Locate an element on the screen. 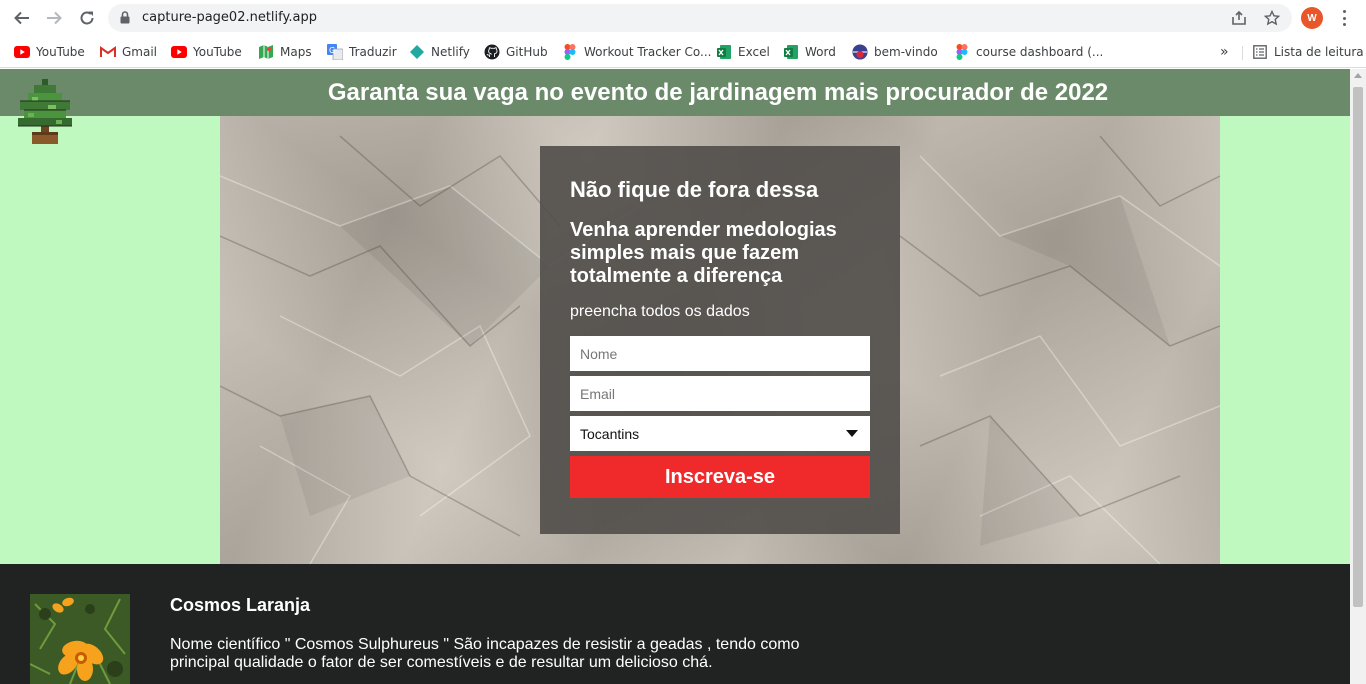  bookmark-star-button is located at coordinates (1272, 18).